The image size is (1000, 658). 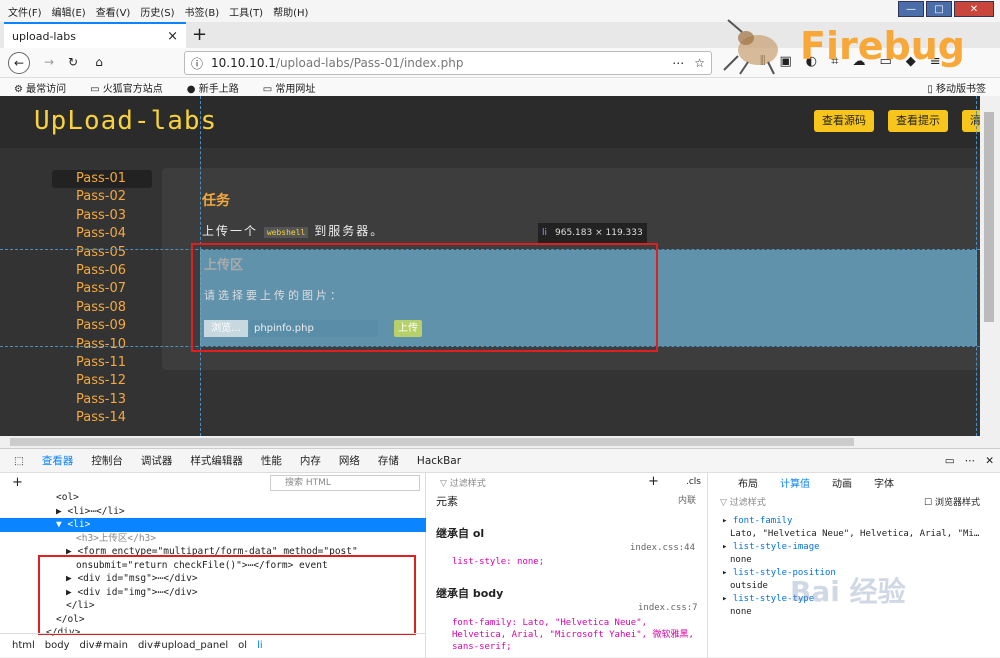 What do you see at coordinates (23, 645) in the screenshot?
I see `breadcrumb-item: html` at bounding box center [23, 645].